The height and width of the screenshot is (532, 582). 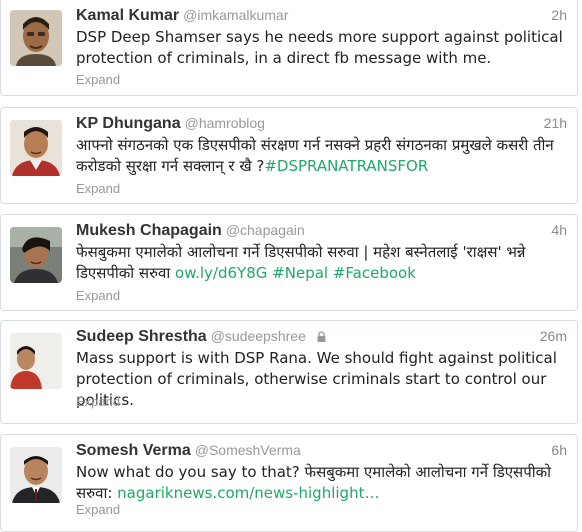 I want to click on tweet-time: 6h, so click(x=559, y=450).